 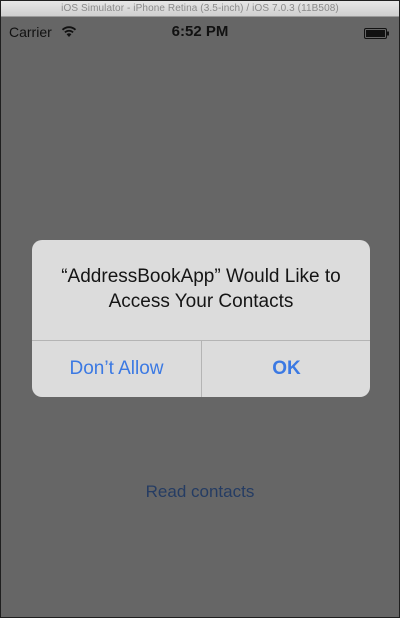 I want to click on dont-allow-button: Don’t Allow, so click(x=116, y=369).